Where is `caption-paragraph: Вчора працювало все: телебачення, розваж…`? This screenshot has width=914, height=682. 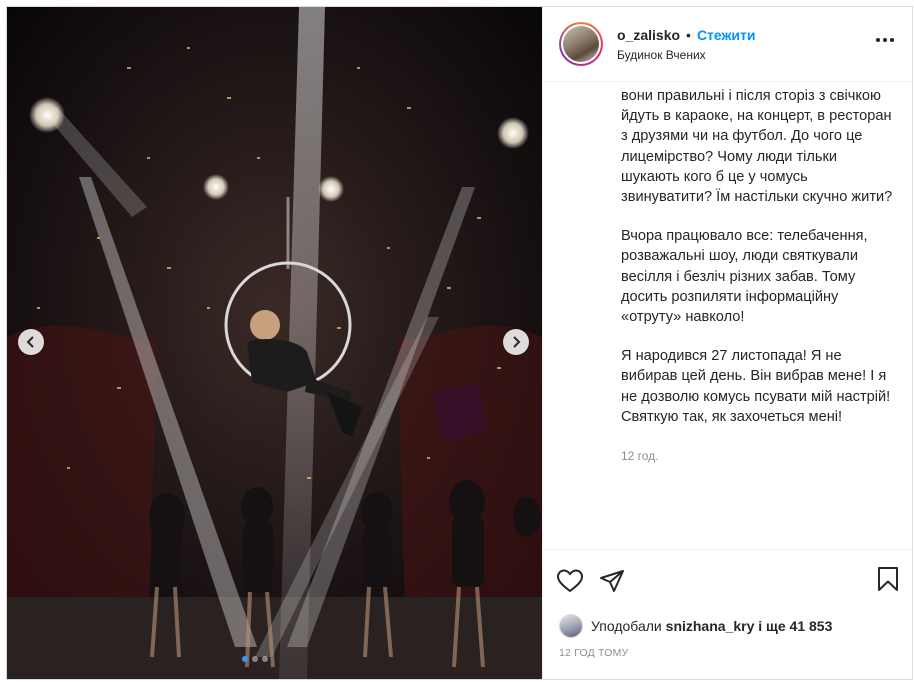 caption-paragraph: Вчора працювало все: телебачення, розваж… is located at coordinates (744, 277).